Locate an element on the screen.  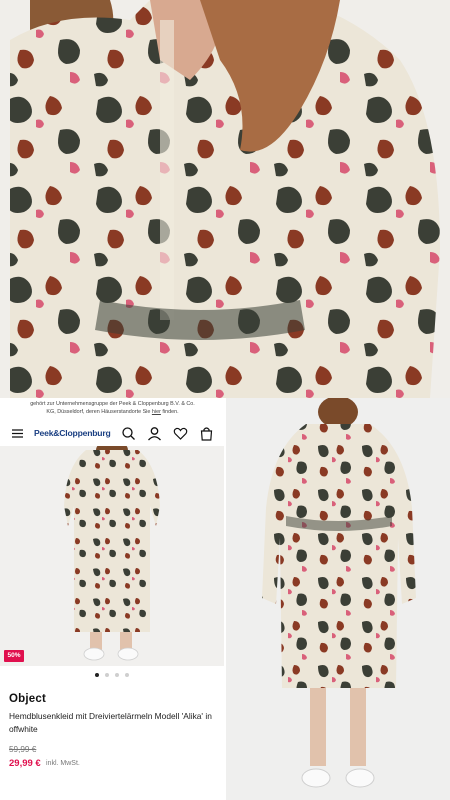
brand-logo: Peek&Cloppenburg is located at coordinates (72, 433).